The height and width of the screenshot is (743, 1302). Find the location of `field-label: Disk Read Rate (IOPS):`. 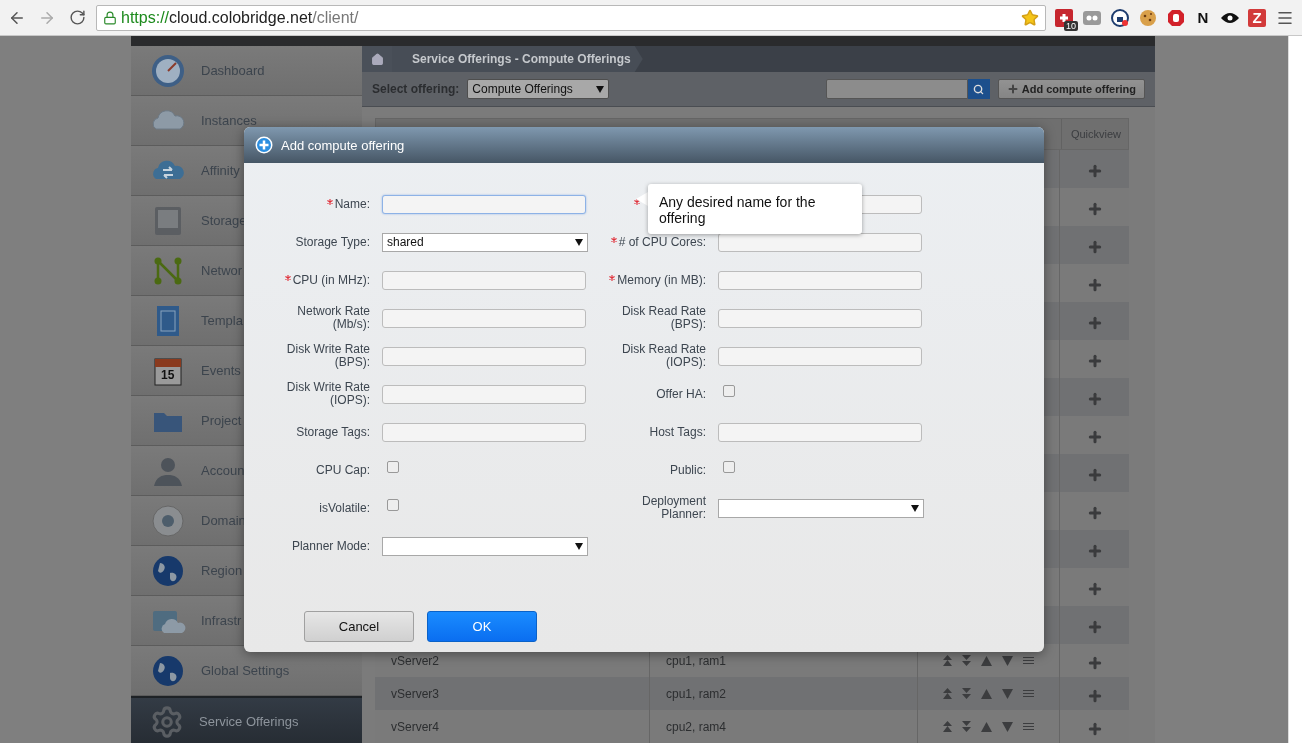

field-label: Disk Read Rate (IOPS): is located at coordinates (663, 356).